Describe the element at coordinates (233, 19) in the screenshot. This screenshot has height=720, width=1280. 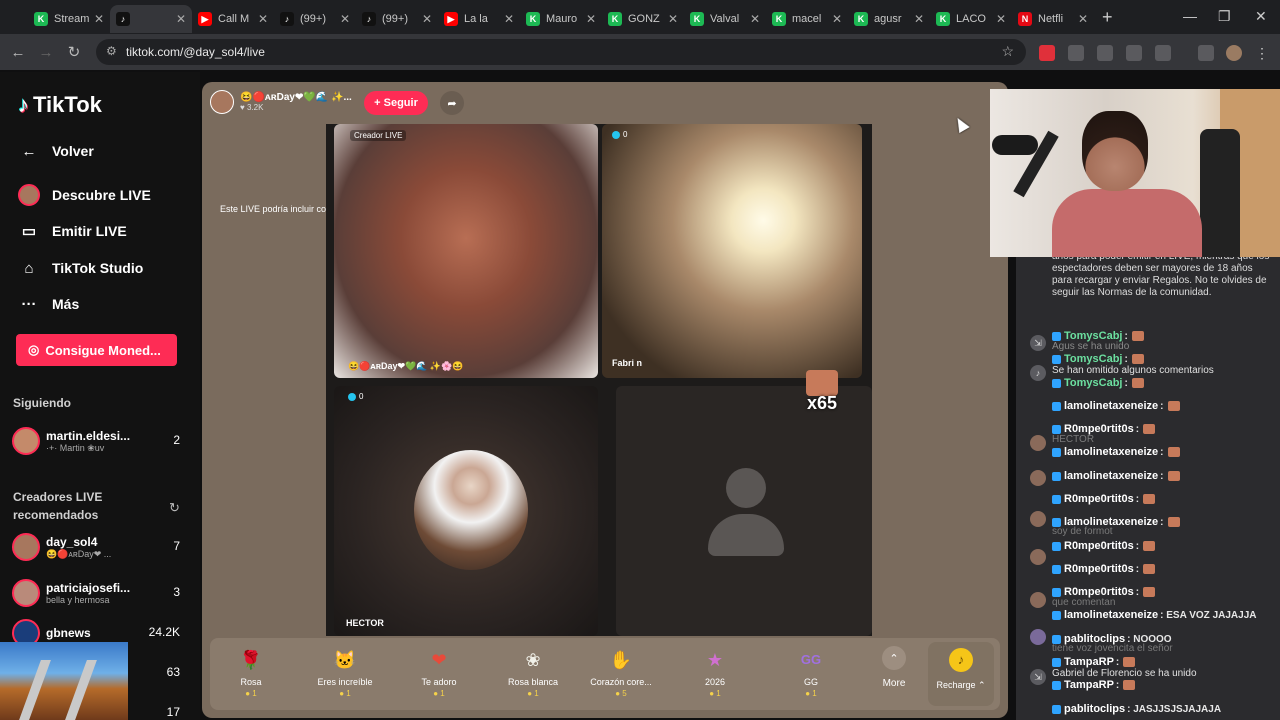
I see `browser-tab: ▶ Call M ✕` at that location.